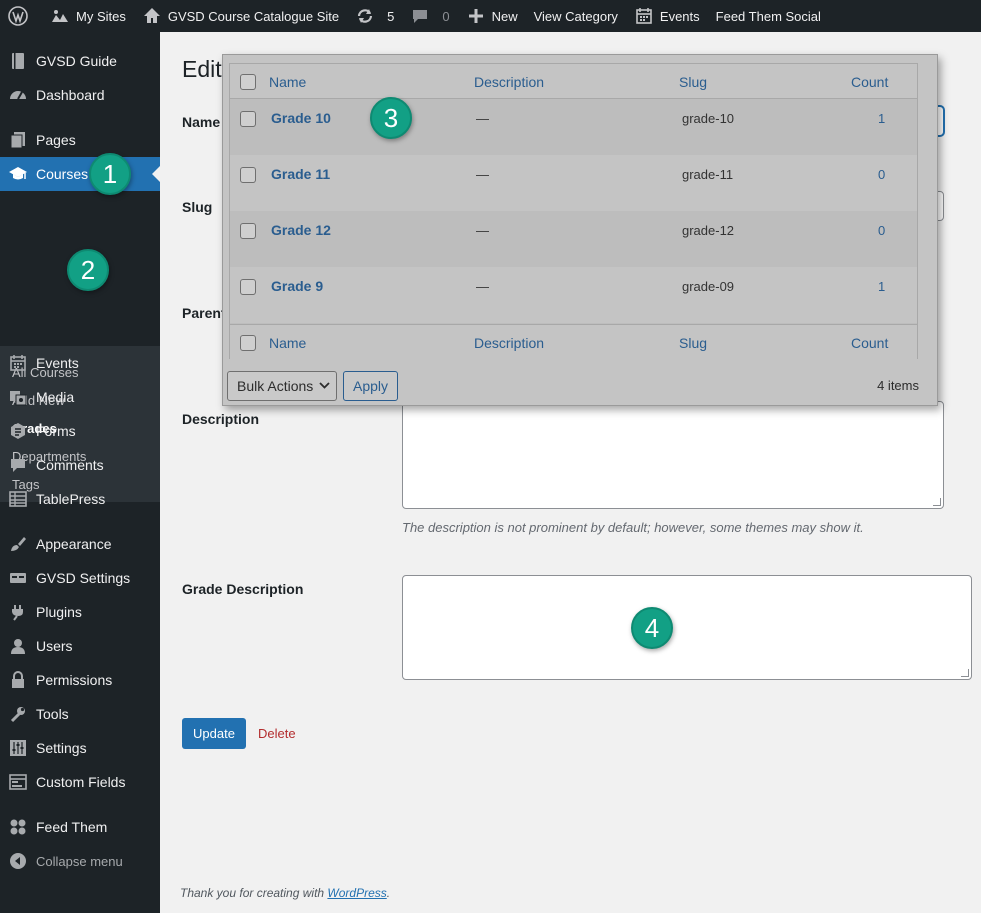 Image resolution: width=981 pixels, height=913 pixels. What do you see at coordinates (277, 733) in the screenshot?
I see `delete-link: Delete` at bounding box center [277, 733].